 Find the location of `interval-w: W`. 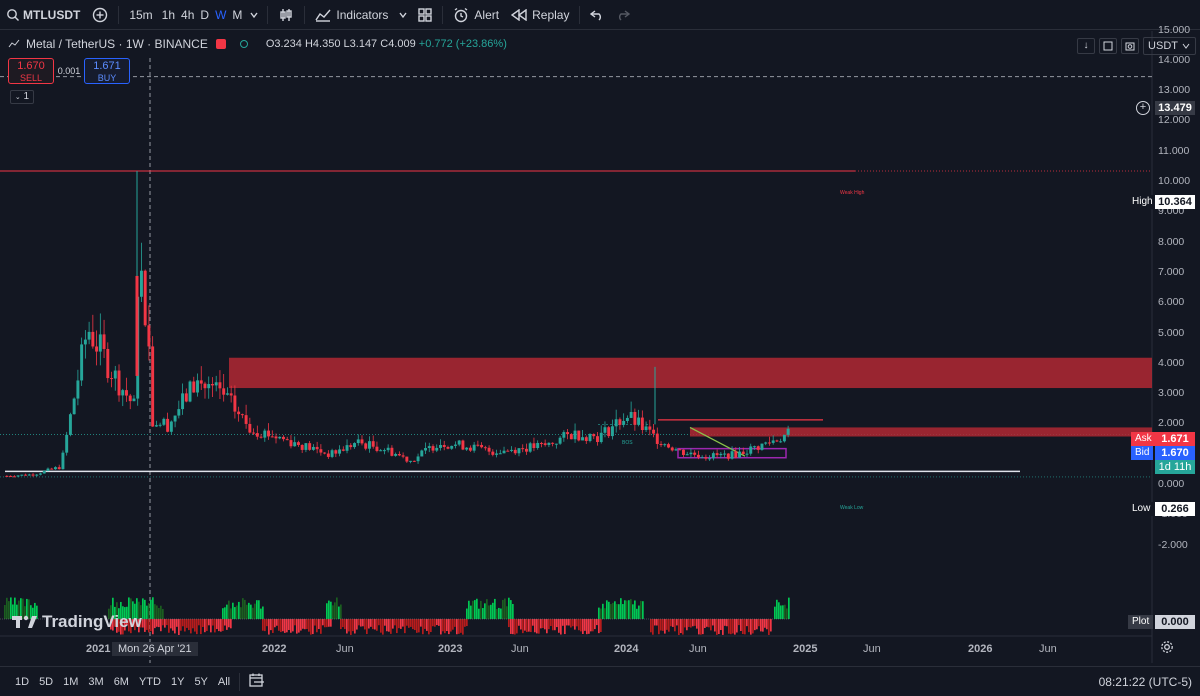

interval-w: W is located at coordinates (220, 15).